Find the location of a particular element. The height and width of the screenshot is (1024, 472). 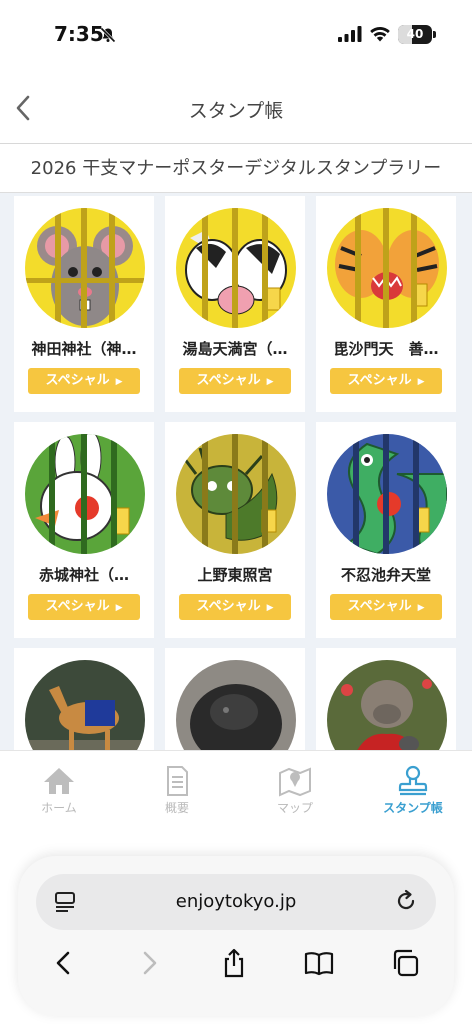

monkey-statue-stamp-image is located at coordinates (387, 705).